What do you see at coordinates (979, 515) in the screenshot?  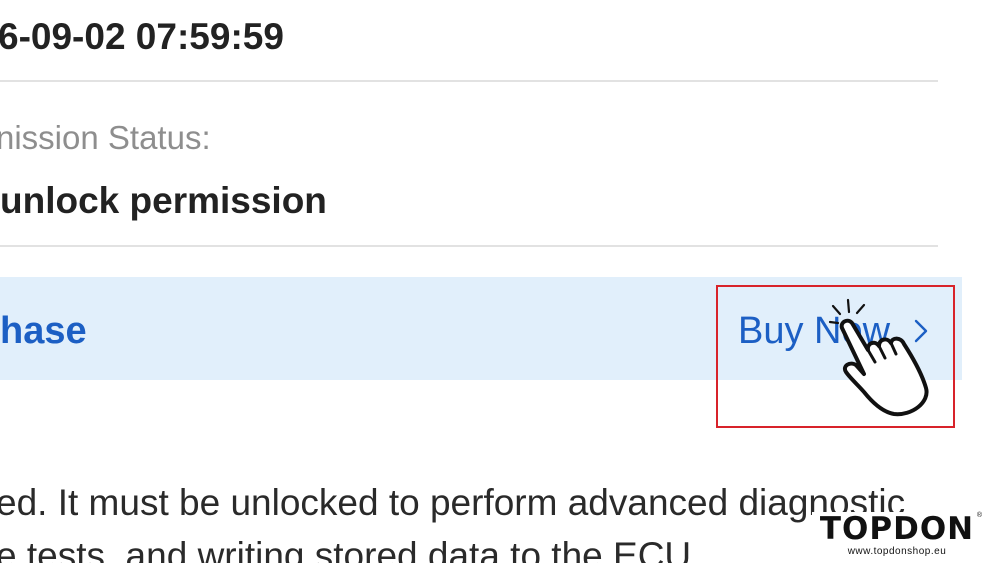 I see `logo-registered-mark: ®` at bounding box center [979, 515].